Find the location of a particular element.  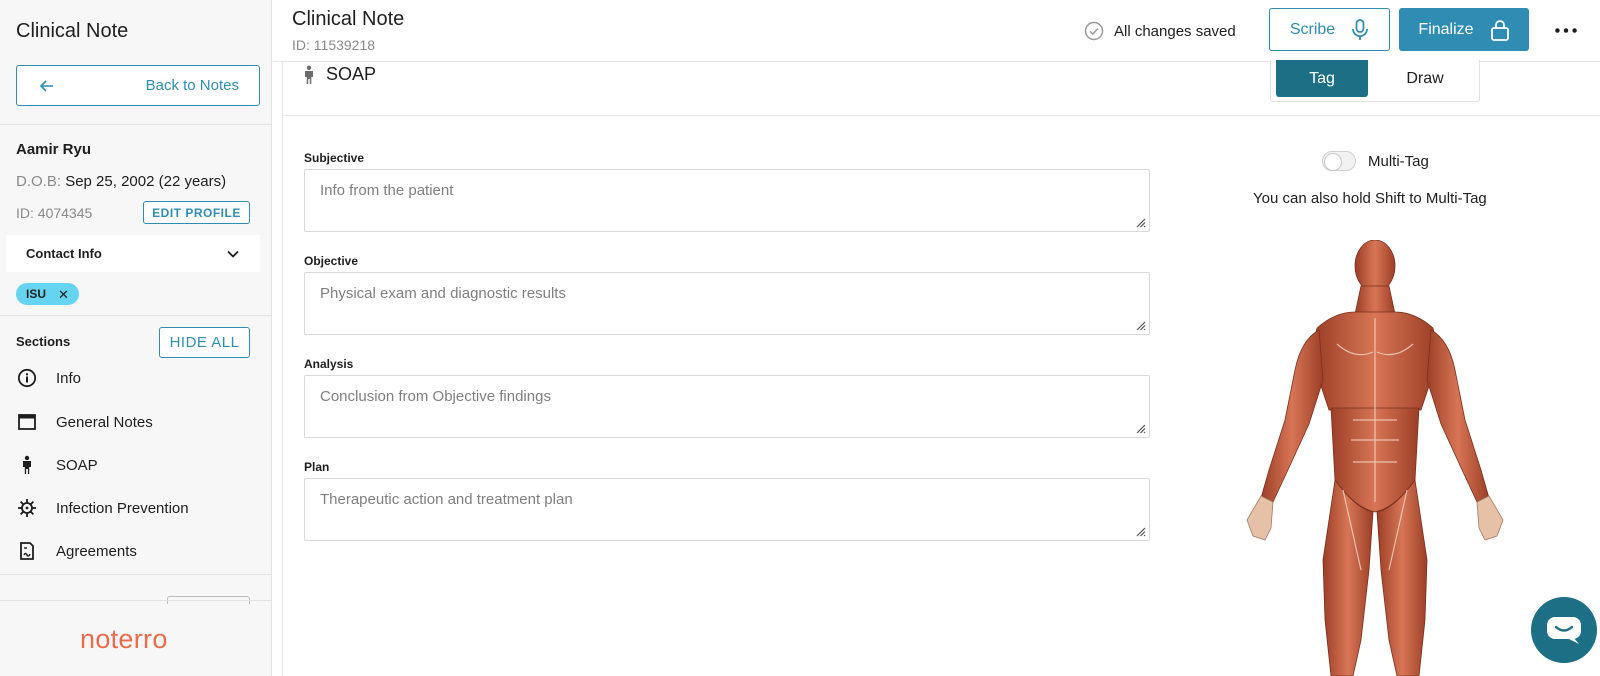

subjective-label: Subjective is located at coordinates (334, 158).